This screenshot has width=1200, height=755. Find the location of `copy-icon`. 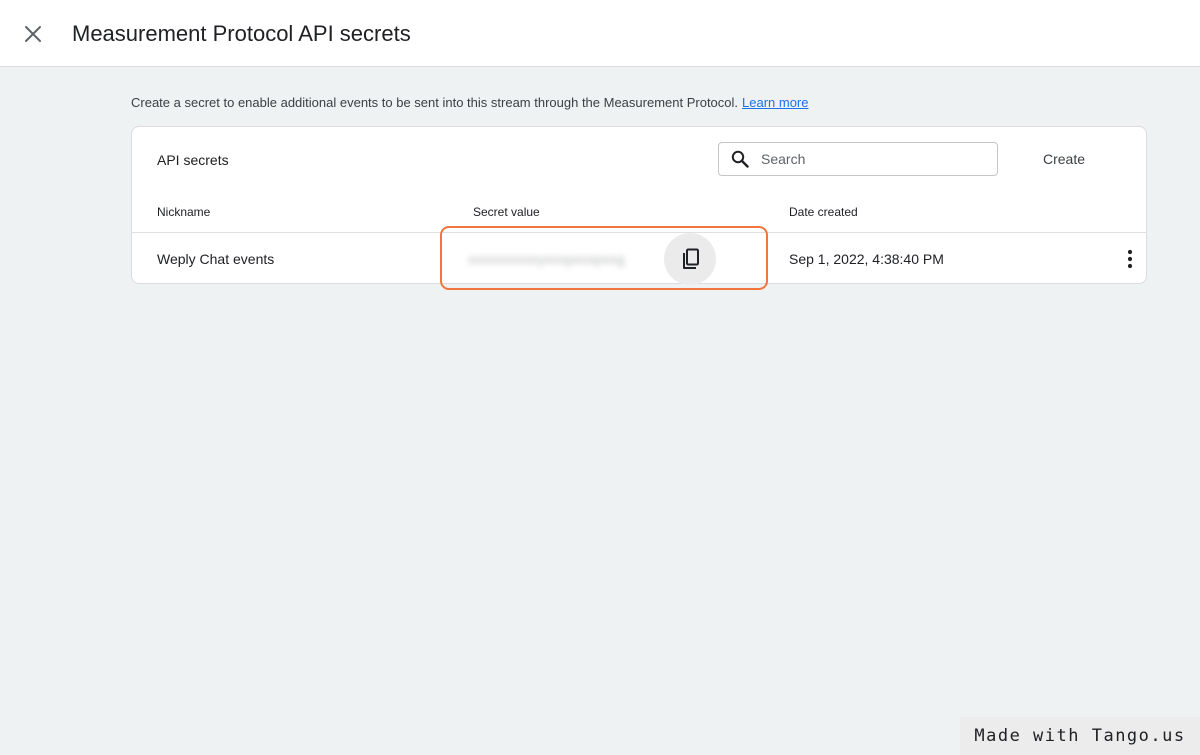

copy-icon is located at coordinates (691, 258).